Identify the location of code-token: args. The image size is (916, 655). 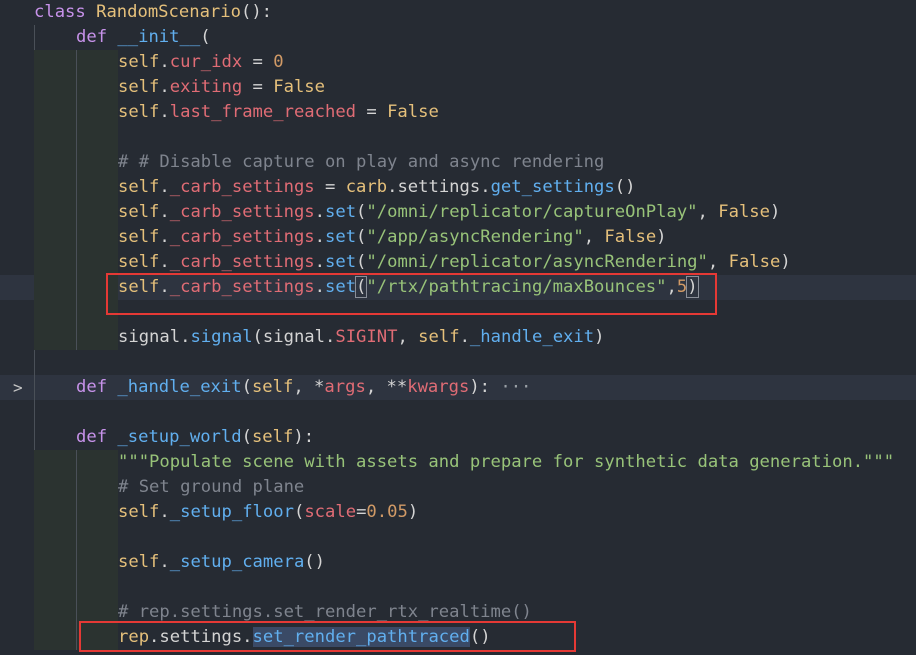
(345, 387).